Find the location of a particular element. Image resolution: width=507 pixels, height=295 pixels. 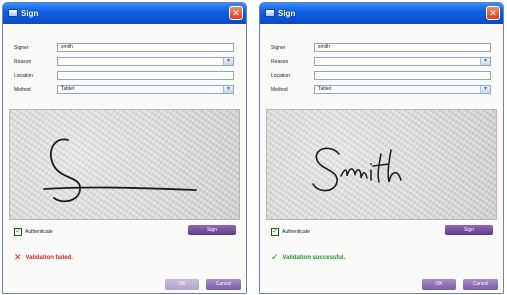

x-mark-icon: ✕ is located at coordinates (18, 257).